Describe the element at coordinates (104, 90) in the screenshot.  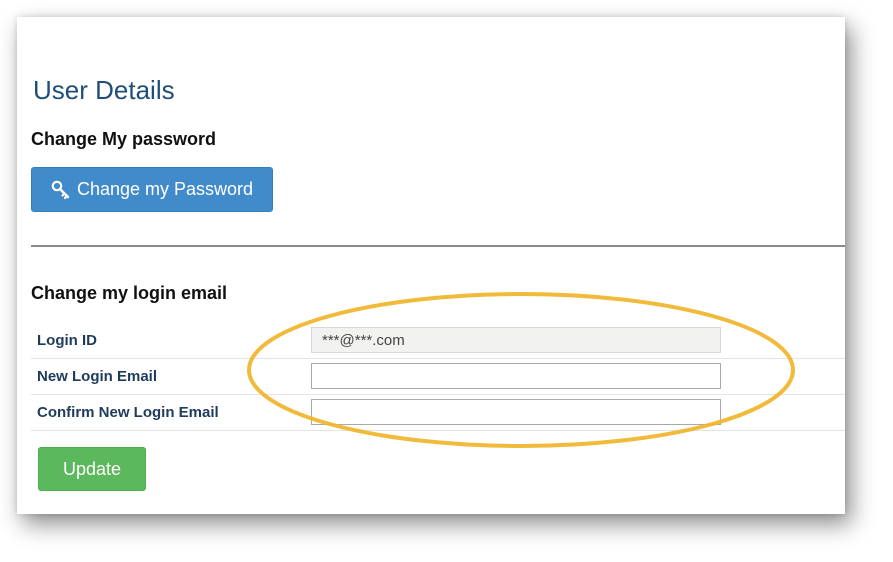
I see `page-title: User Details` at that location.